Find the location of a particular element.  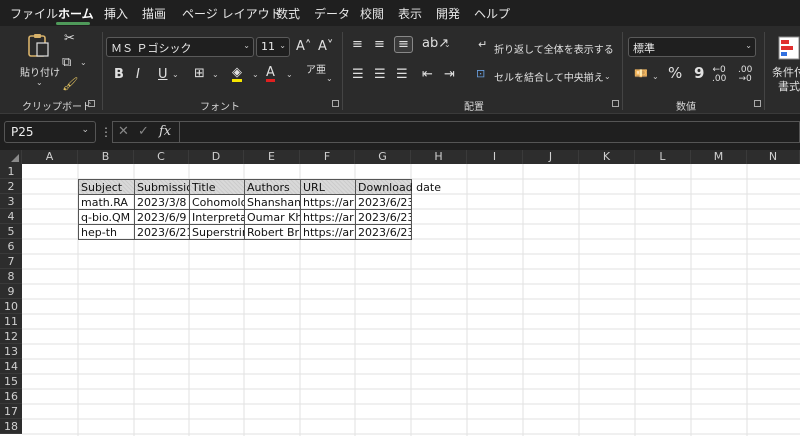

row-header-18: 18 is located at coordinates (11, 426).